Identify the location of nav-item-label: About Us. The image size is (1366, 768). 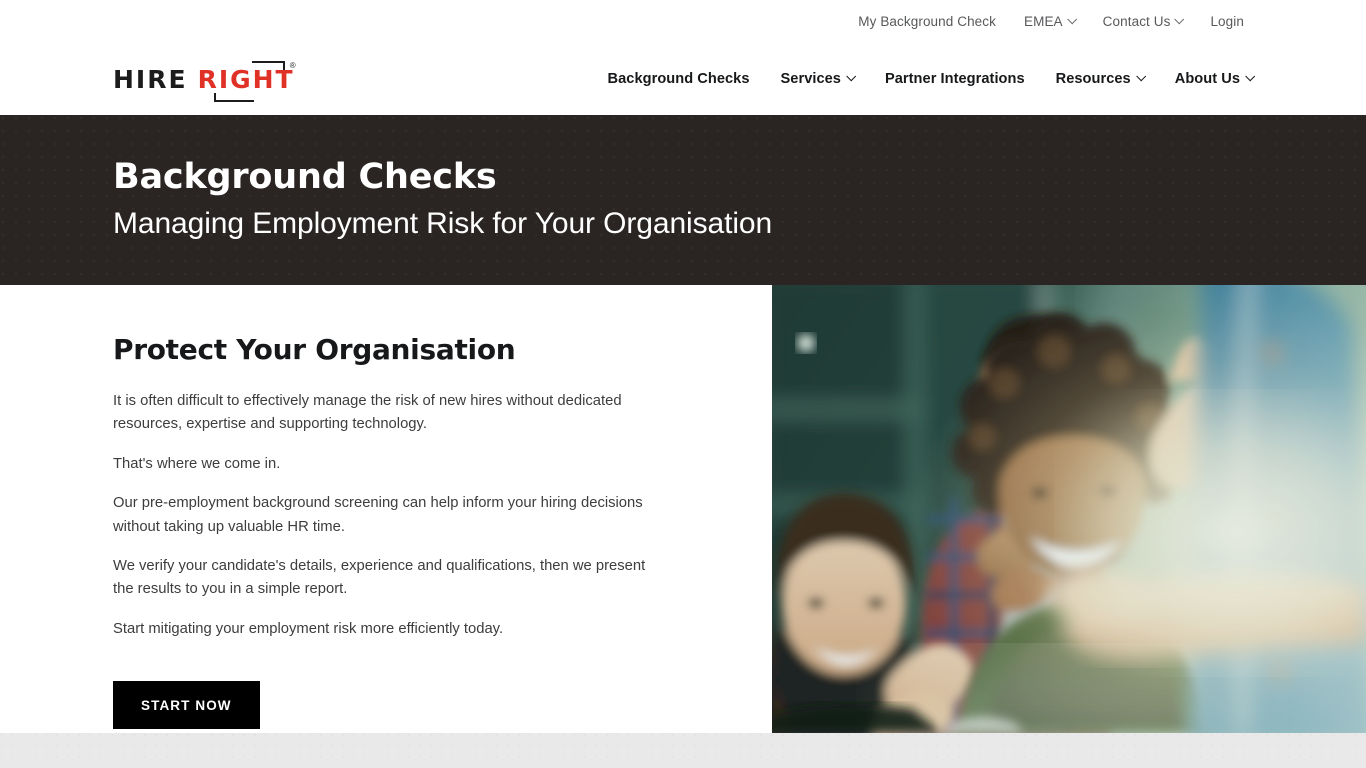
(1207, 78).